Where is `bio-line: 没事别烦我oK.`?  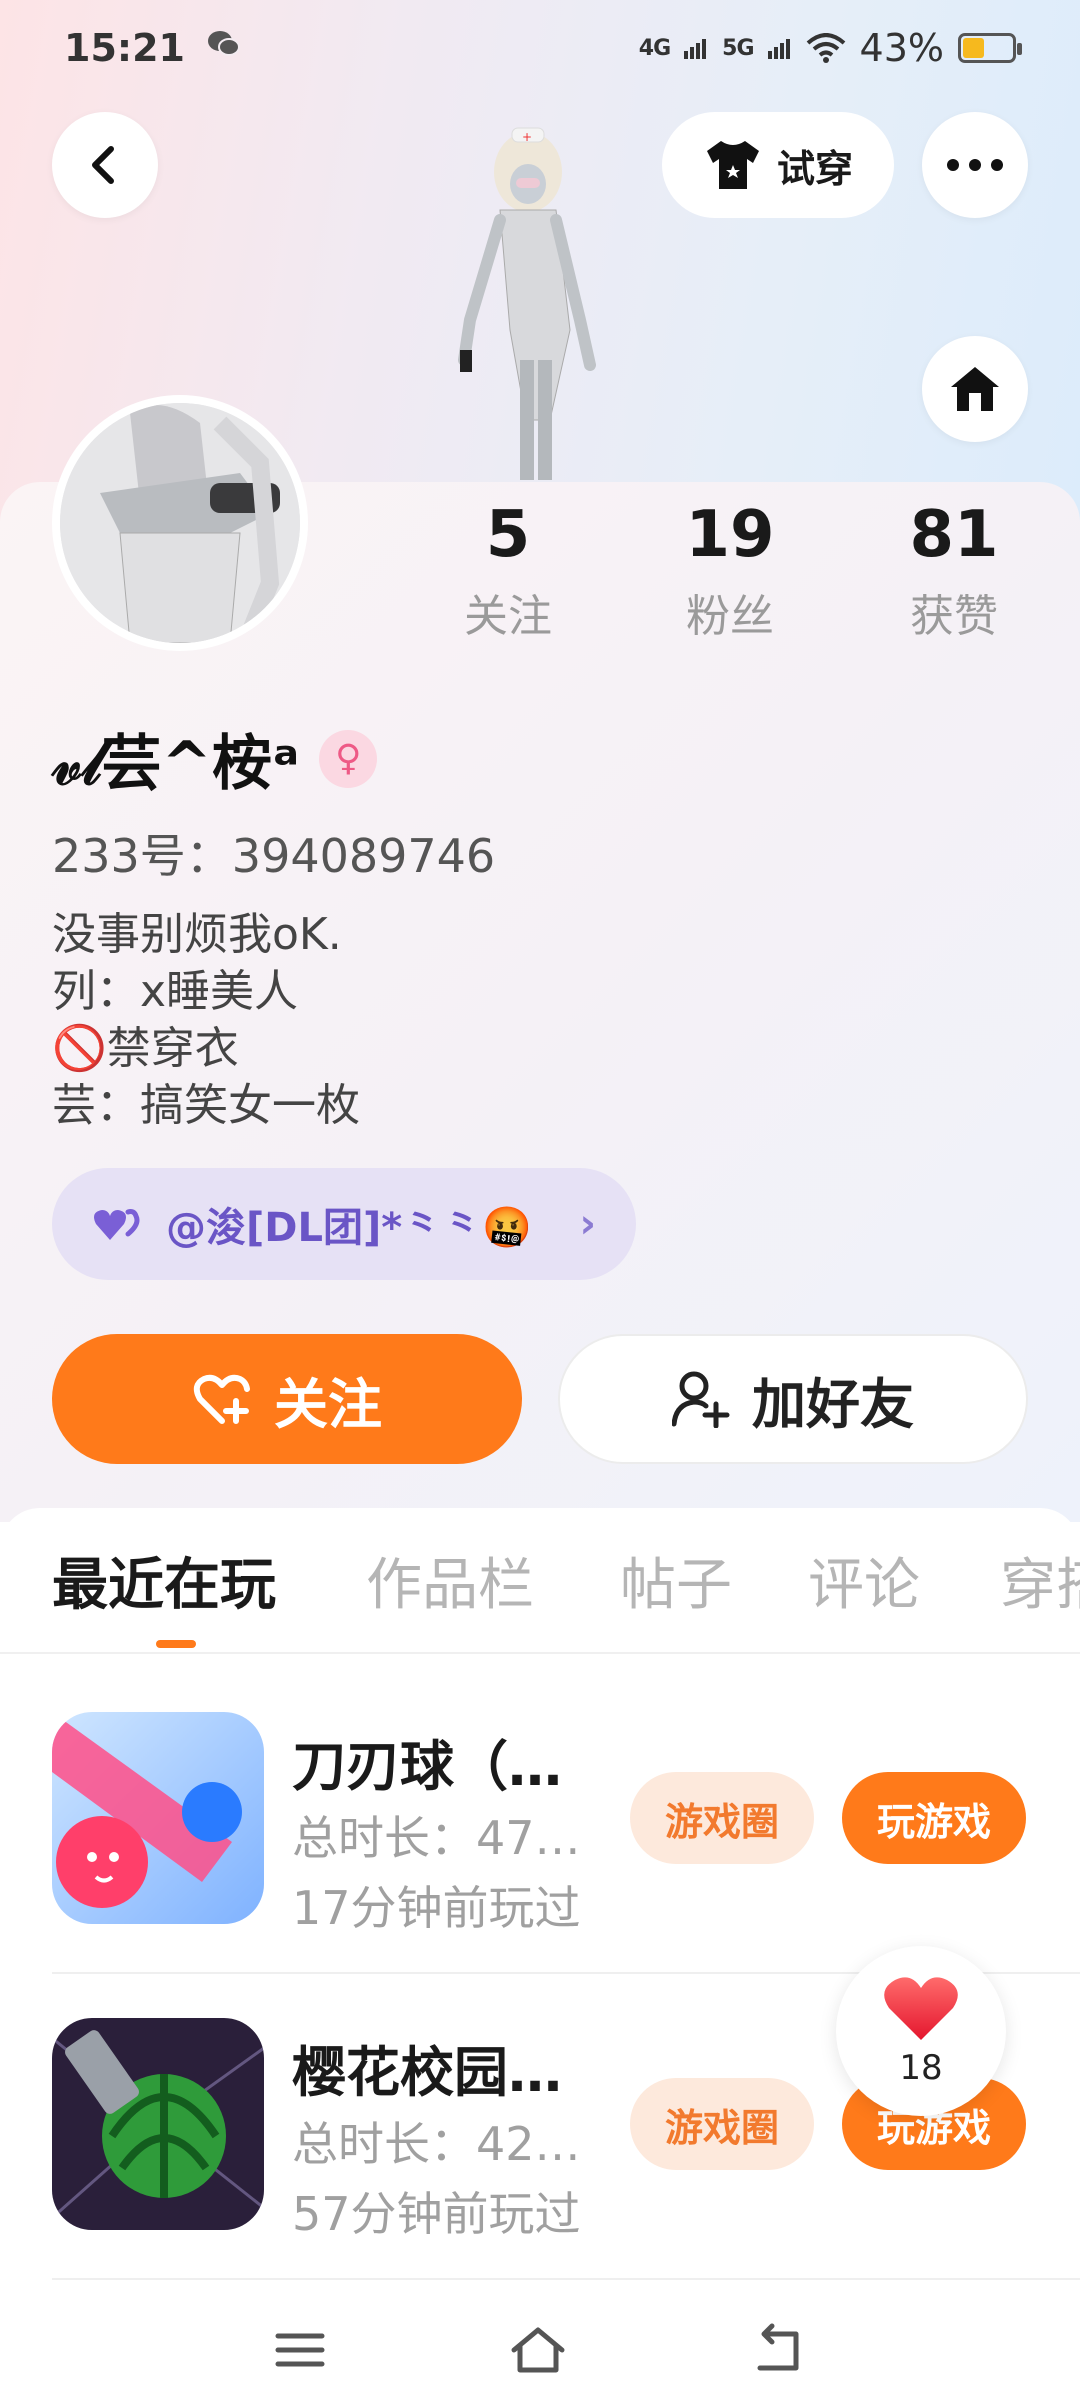 bio-line: 没事别烦我oK. is located at coordinates (197, 934).